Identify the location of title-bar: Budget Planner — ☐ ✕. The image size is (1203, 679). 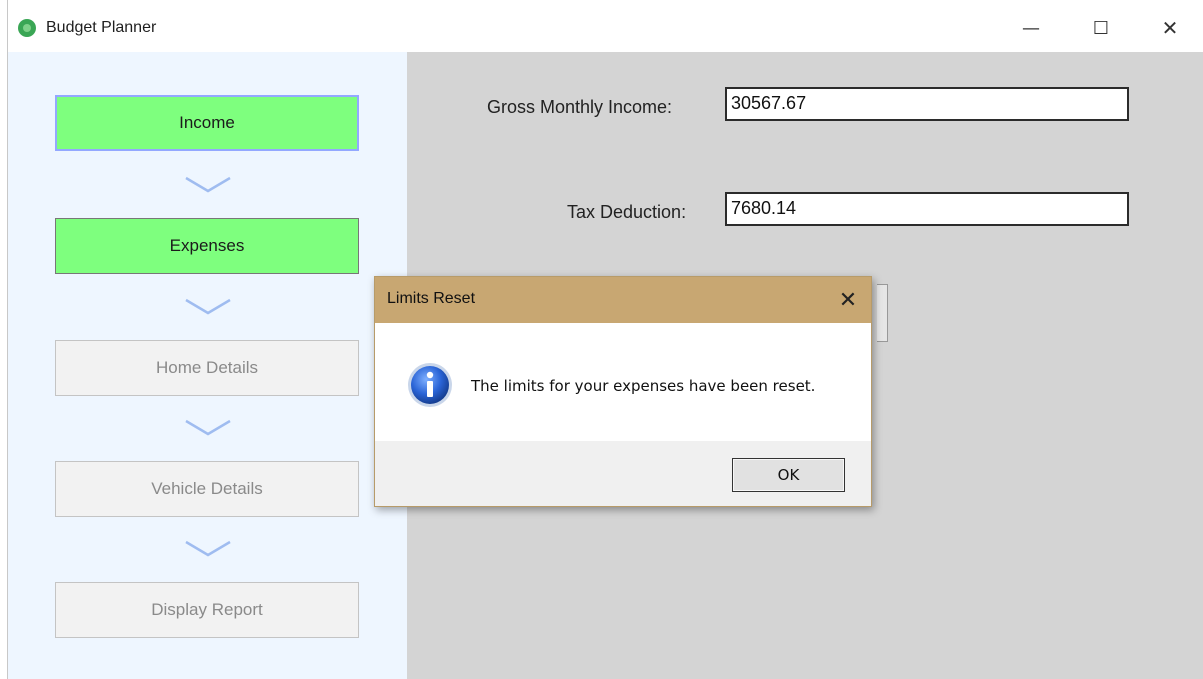
(605, 26).